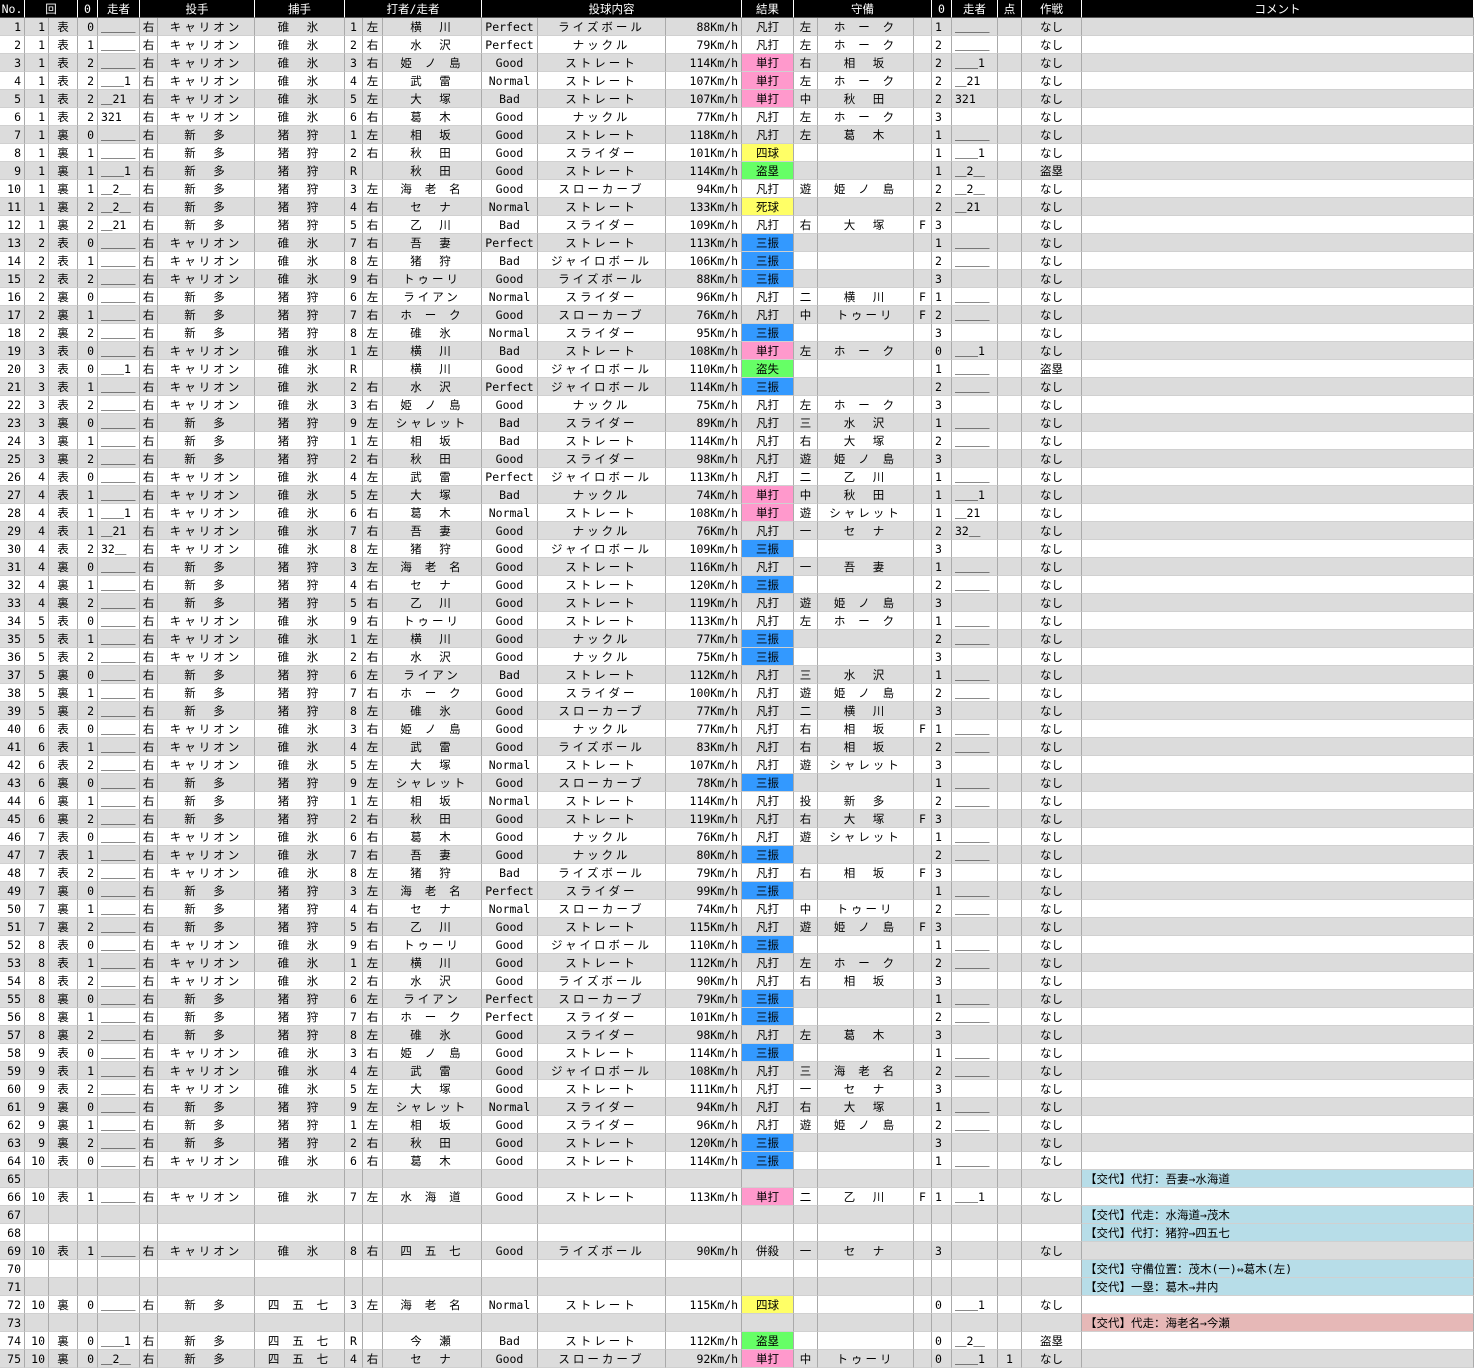 The image size is (1474, 1369). Describe the element at coordinates (12, 81) in the screenshot. I see `cell-no: 4` at that location.